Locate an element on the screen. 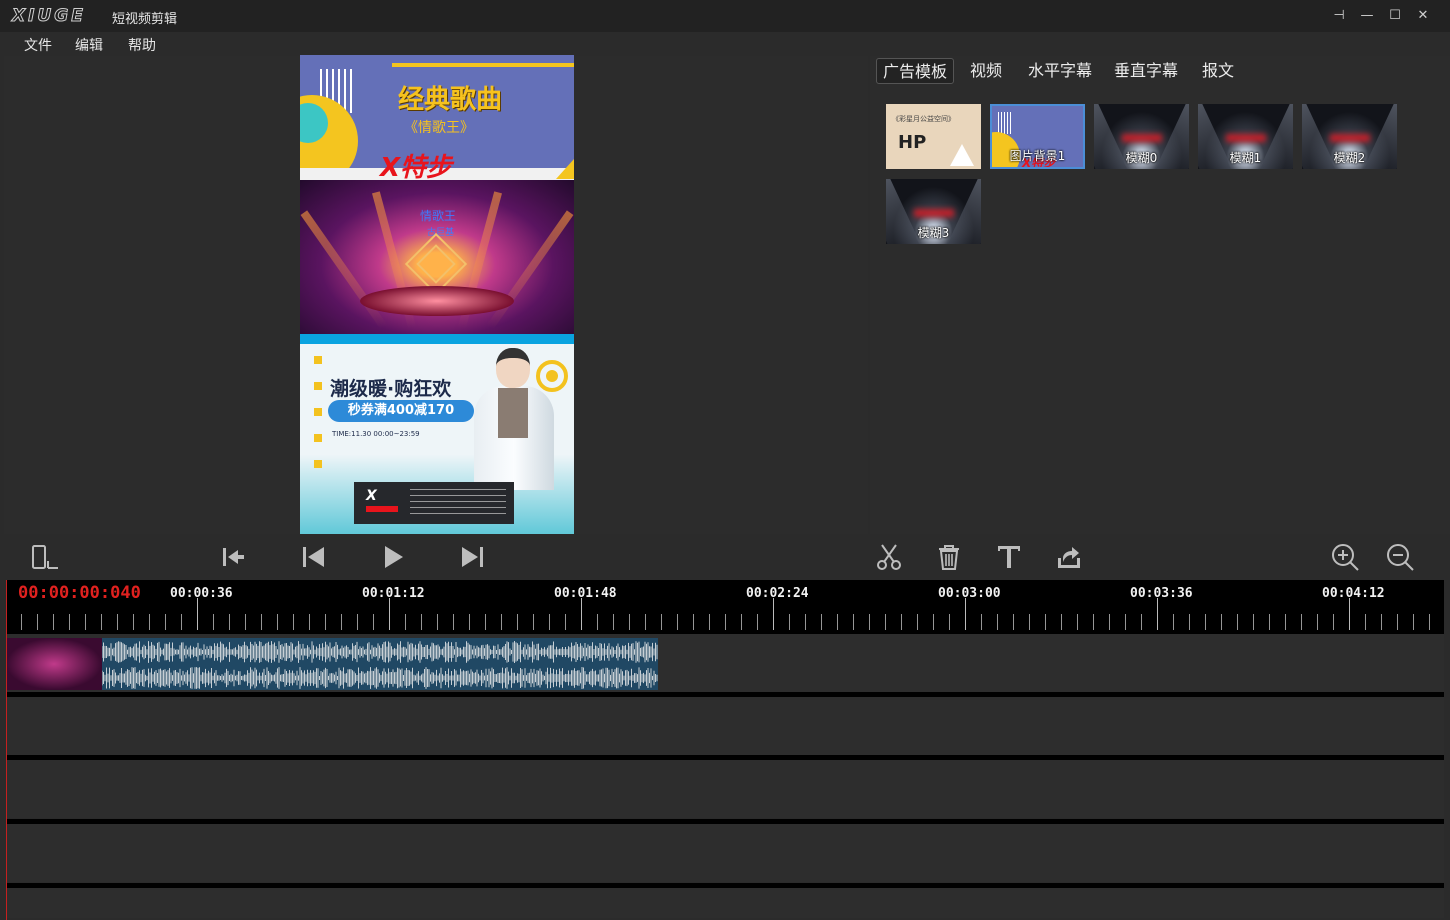 The width and height of the screenshot is (1450, 920). template-thumb-5: 模糊3 is located at coordinates (933, 211).